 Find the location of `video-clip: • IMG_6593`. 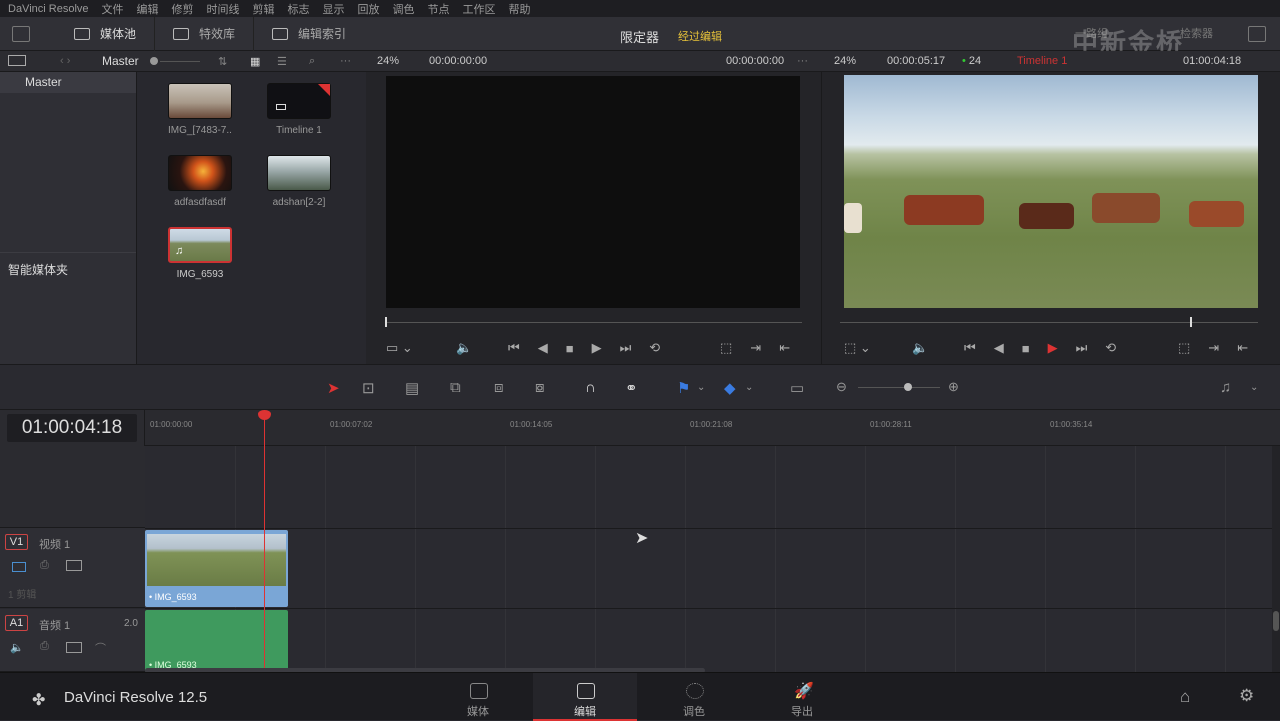

video-clip: • IMG_6593 is located at coordinates (216, 568).